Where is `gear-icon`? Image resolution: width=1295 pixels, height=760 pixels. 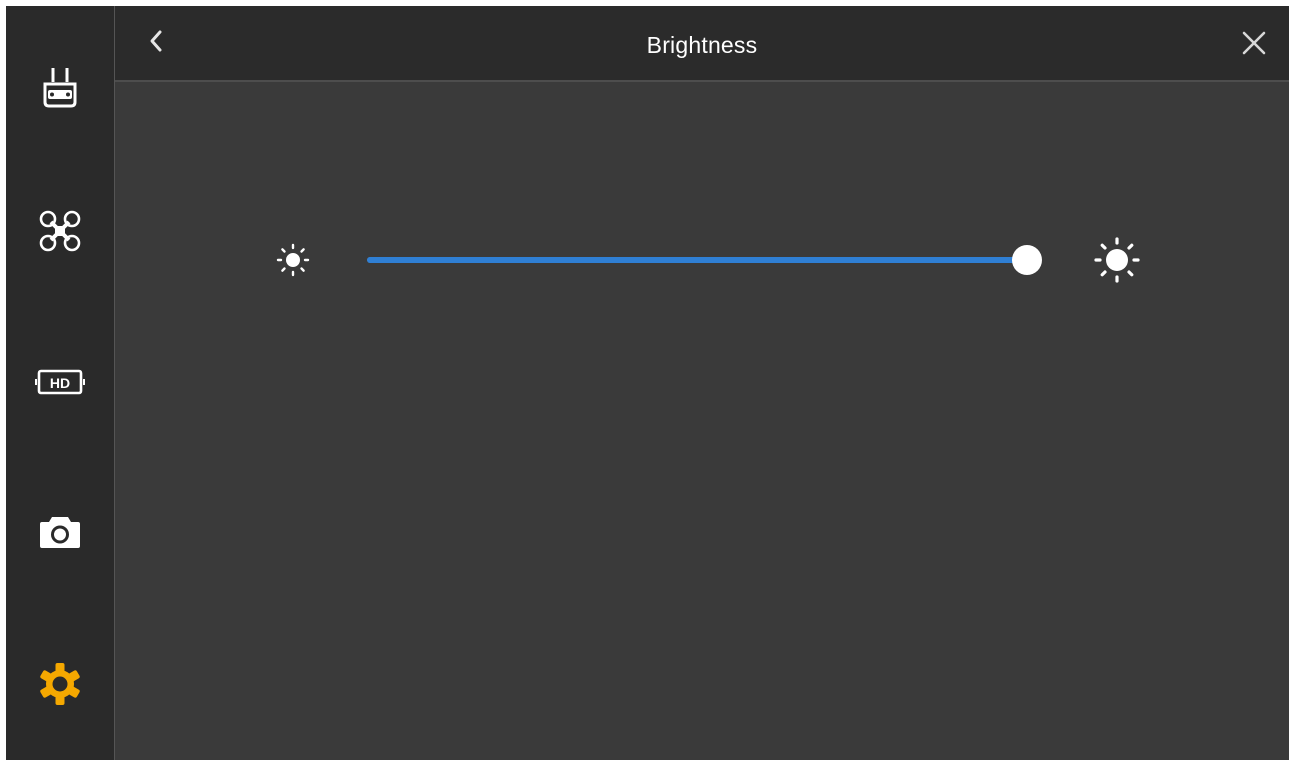 gear-icon is located at coordinates (60, 684).